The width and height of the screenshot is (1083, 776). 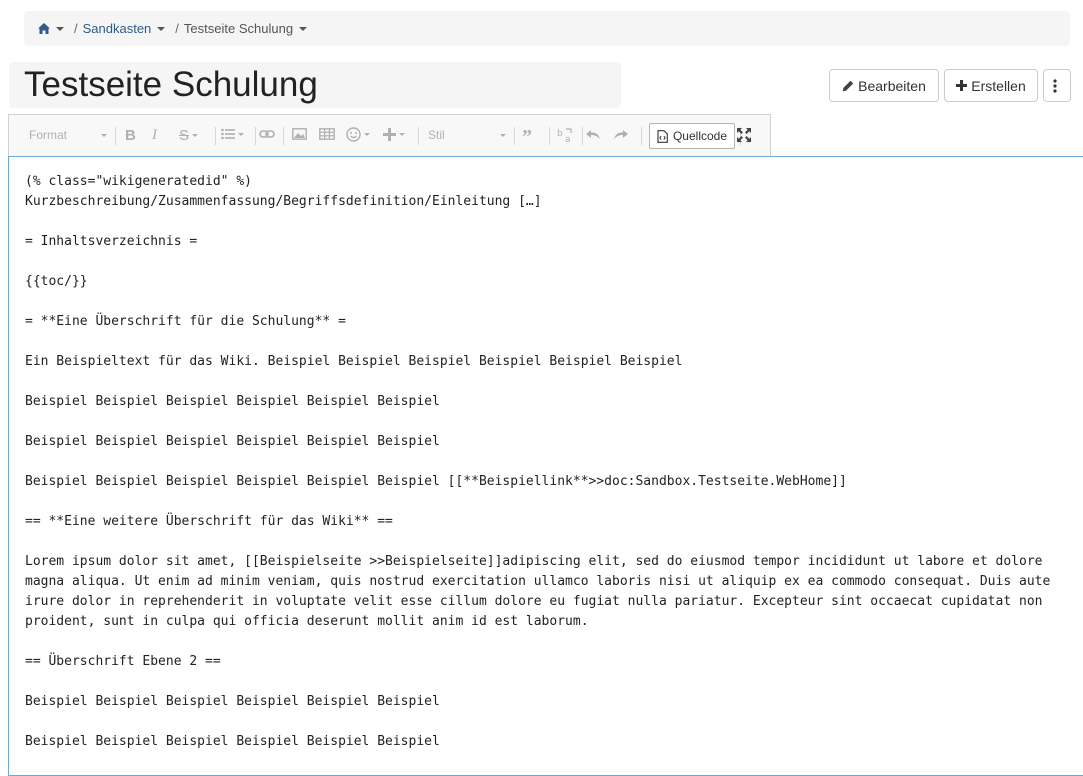 What do you see at coordinates (662, 136) in the screenshot?
I see `source-code-icon` at bounding box center [662, 136].